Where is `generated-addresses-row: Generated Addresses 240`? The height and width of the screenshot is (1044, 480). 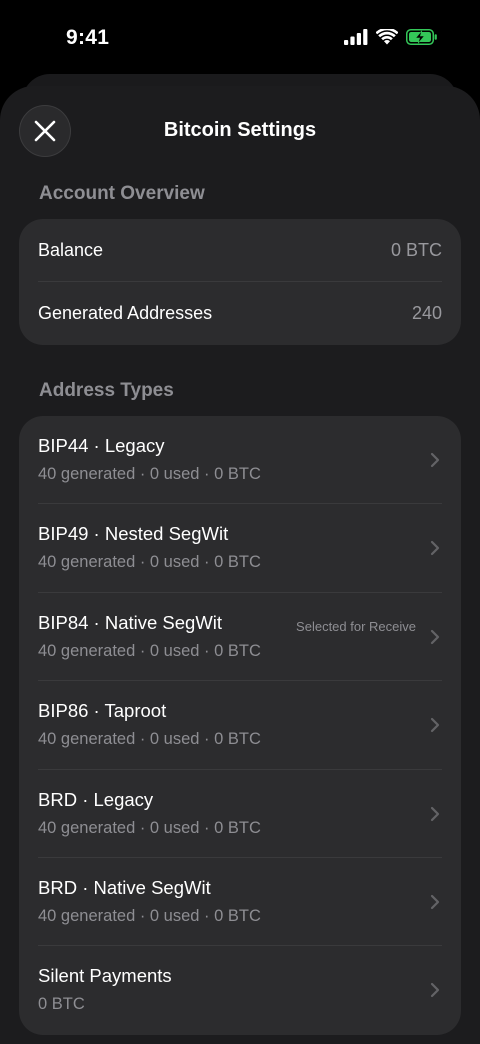 generated-addresses-row: Generated Addresses 240 is located at coordinates (240, 313).